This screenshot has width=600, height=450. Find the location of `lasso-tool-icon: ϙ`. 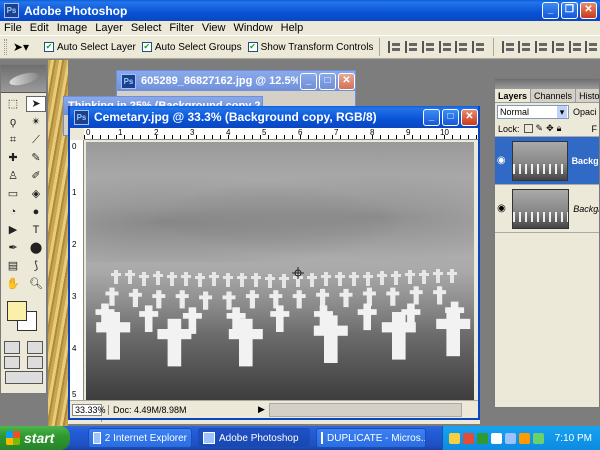

lasso-tool-icon: ϙ is located at coordinates (13, 122).